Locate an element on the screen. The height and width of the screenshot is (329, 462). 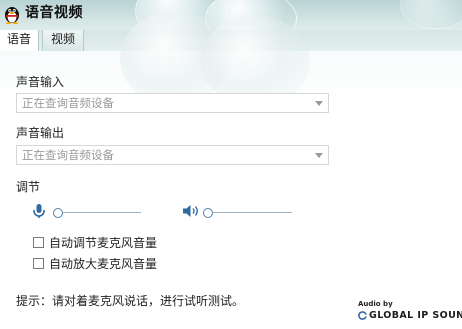
audio-output-select: 正在查询音频设备 is located at coordinates (172, 155).